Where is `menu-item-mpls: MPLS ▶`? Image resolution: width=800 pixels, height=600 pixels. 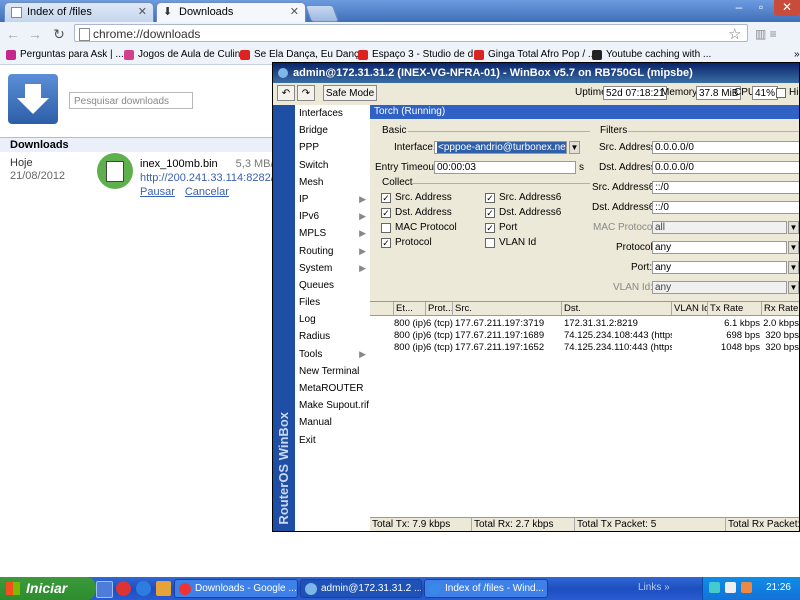 menu-item-mpls: MPLS ▶ is located at coordinates (332, 233).